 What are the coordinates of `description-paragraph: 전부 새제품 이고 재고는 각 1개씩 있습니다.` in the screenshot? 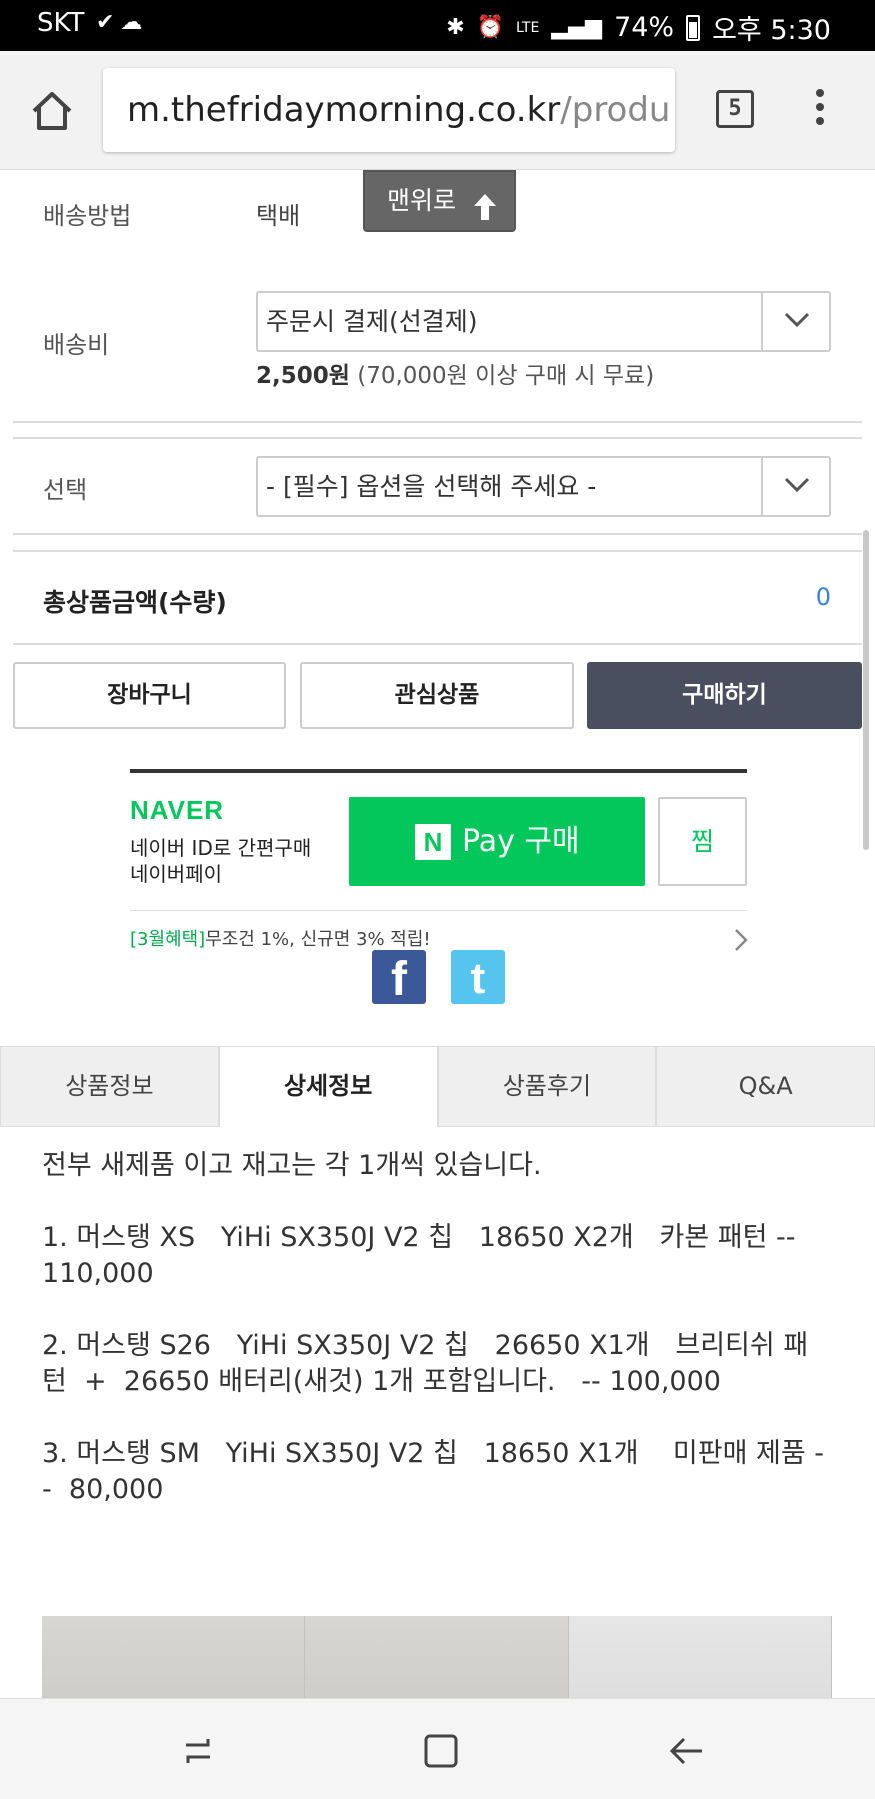 It's located at (292, 1165).